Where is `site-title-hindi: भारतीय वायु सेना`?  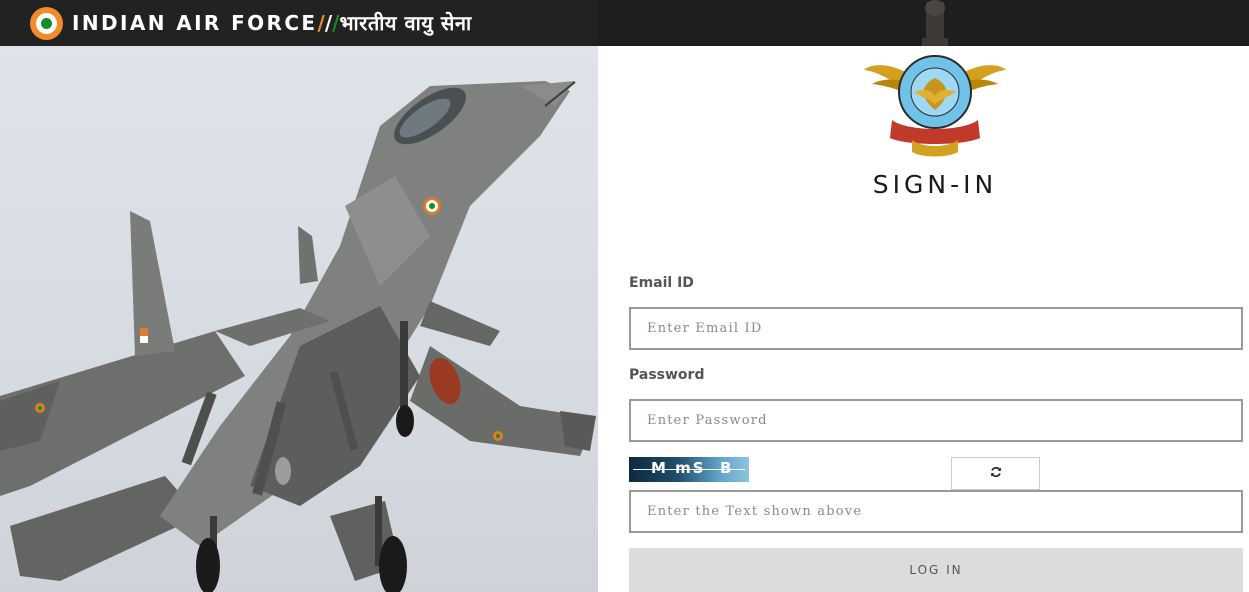 site-title-hindi: भारतीय वायु सेना is located at coordinates (405, 23).